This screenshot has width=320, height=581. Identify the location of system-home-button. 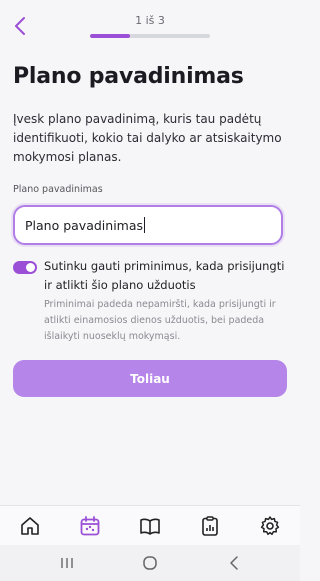
(150, 563).